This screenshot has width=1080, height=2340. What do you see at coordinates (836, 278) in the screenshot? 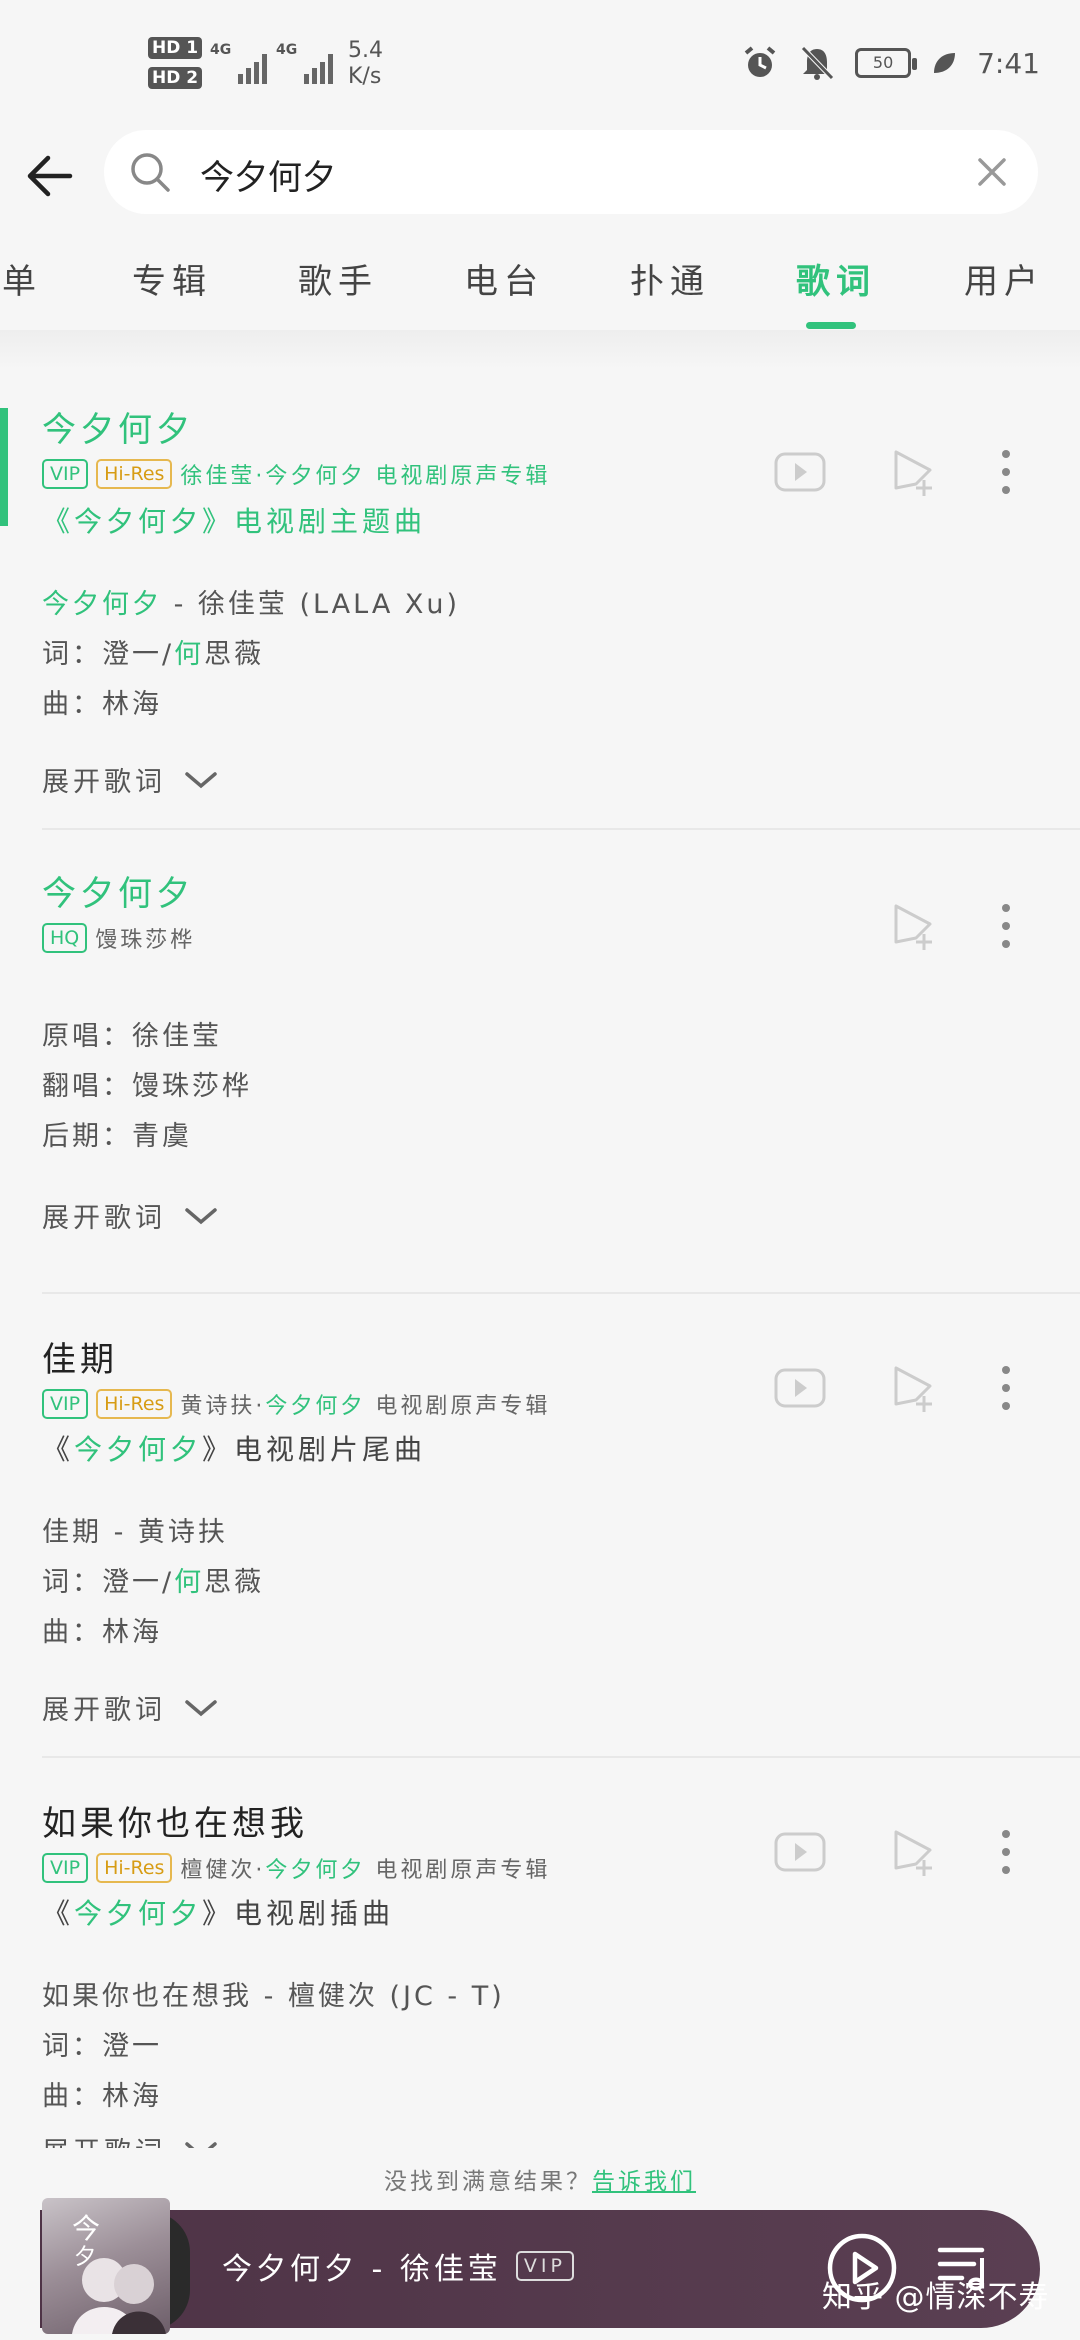
I see `tab-lyrics: 歌词` at bounding box center [836, 278].